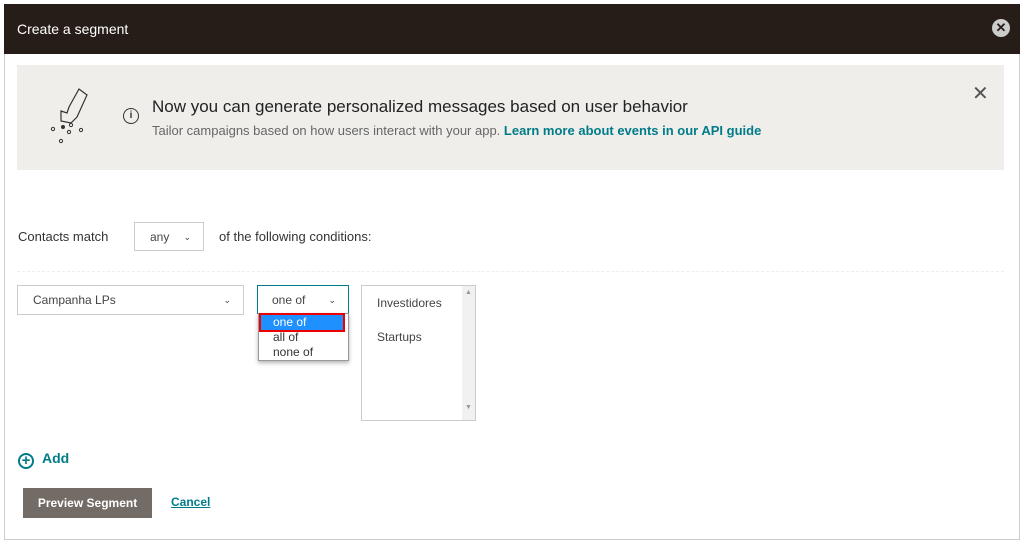  Describe the element at coordinates (131, 116) in the screenshot. I see `info-icon: i` at that location.